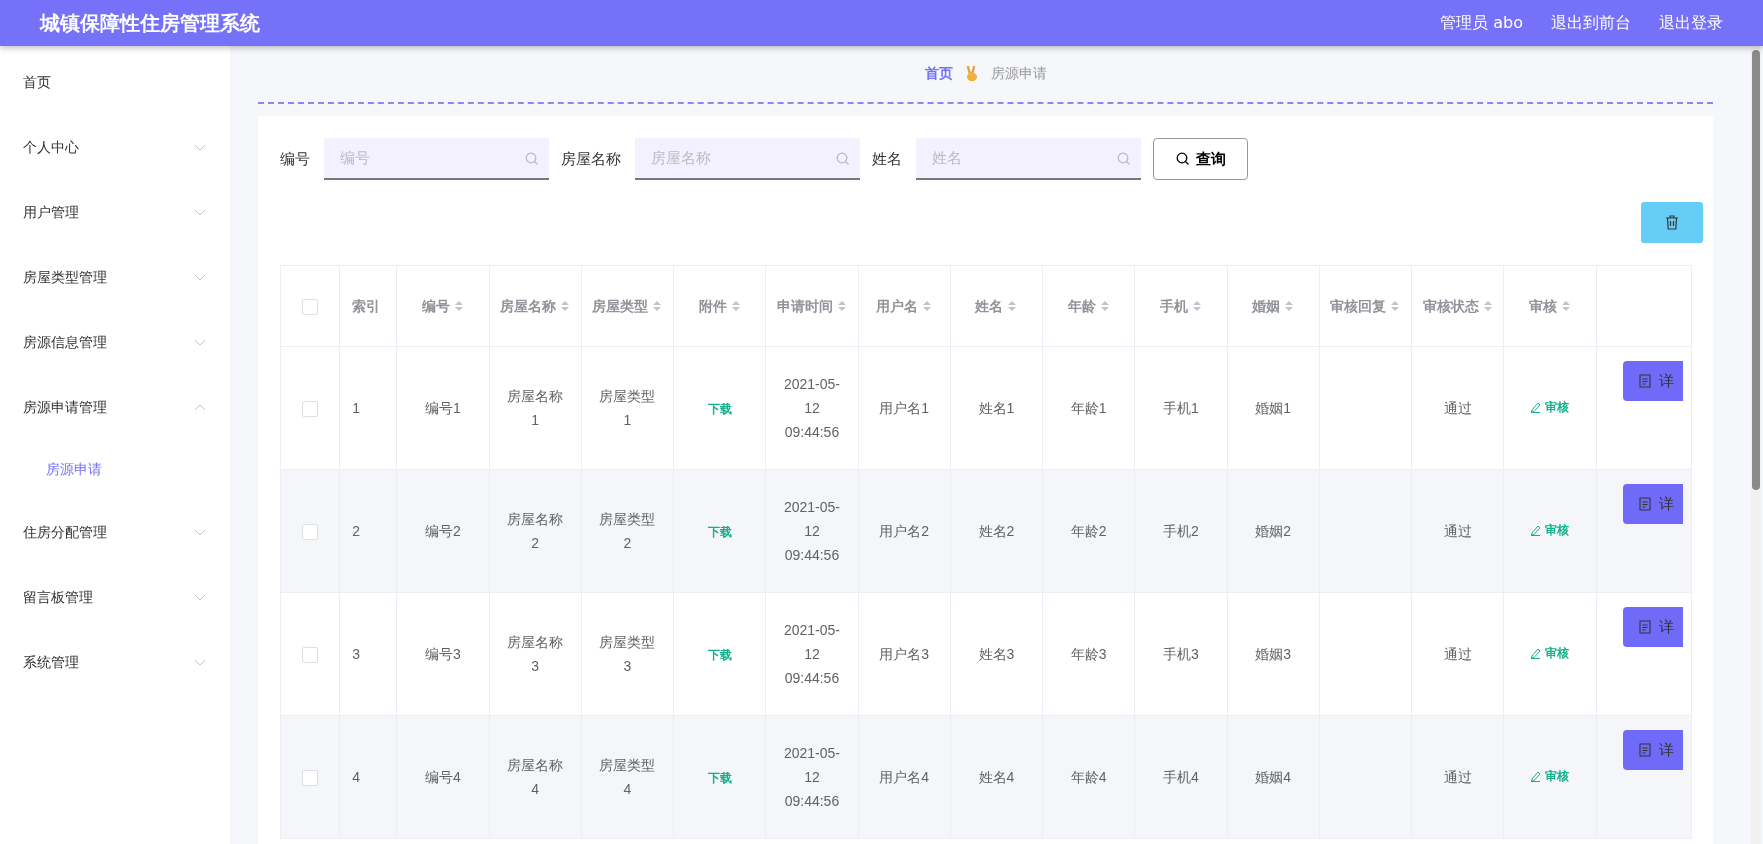  I want to click on table-cell: 手机2, so click(1181, 531).